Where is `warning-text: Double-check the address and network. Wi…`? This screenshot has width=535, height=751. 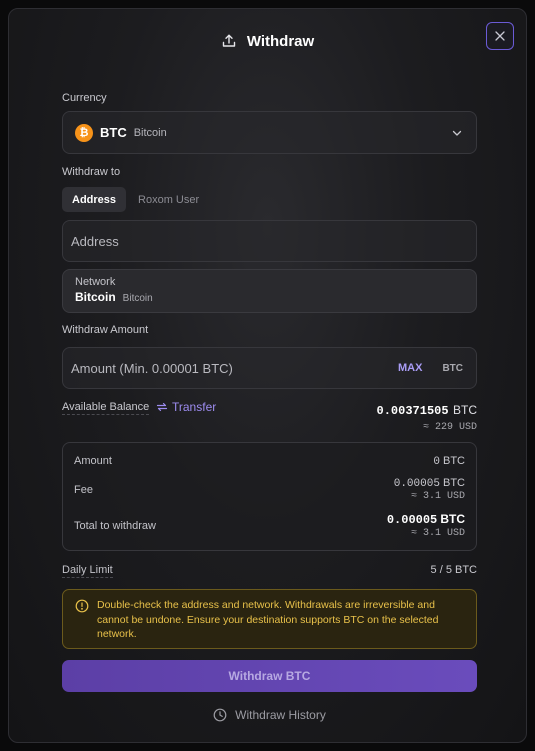
warning-text: Double-check the address and network. Wi… is located at coordinates (268, 619).